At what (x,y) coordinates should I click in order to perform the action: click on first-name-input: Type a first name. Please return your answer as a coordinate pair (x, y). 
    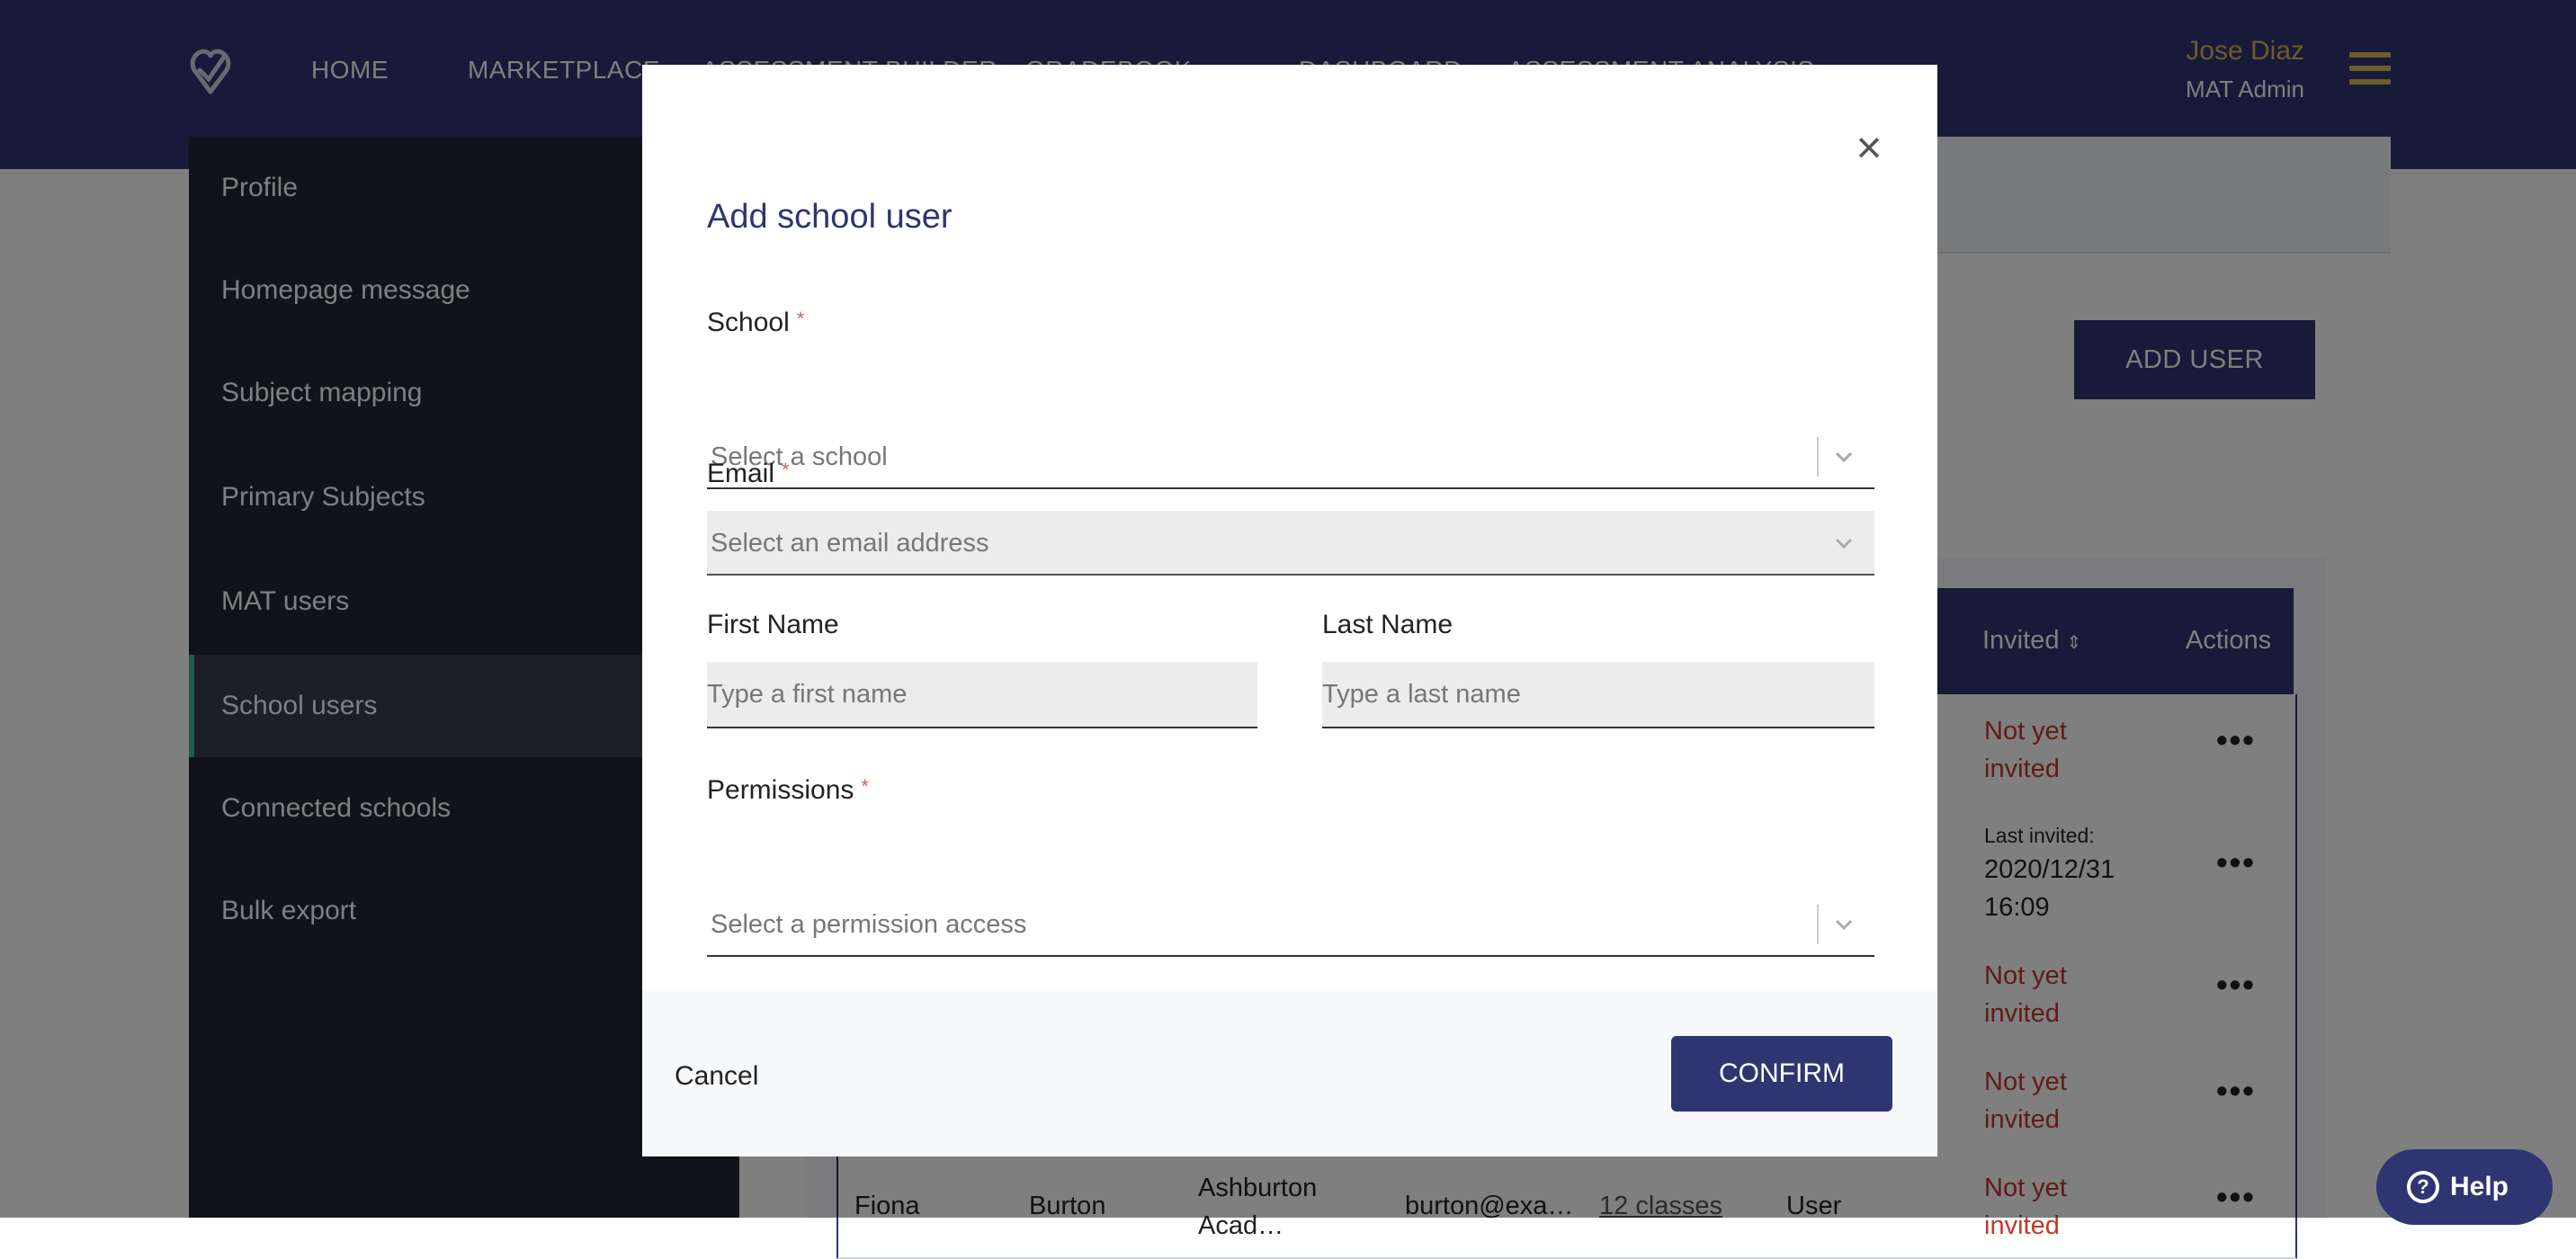
    Looking at the image, I should click on (982, 695).